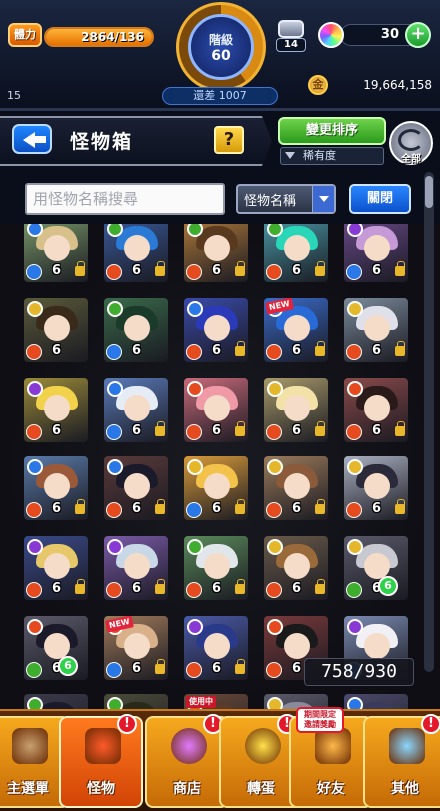  I want to click on page-title: 怪物箱, so click(102, 142).